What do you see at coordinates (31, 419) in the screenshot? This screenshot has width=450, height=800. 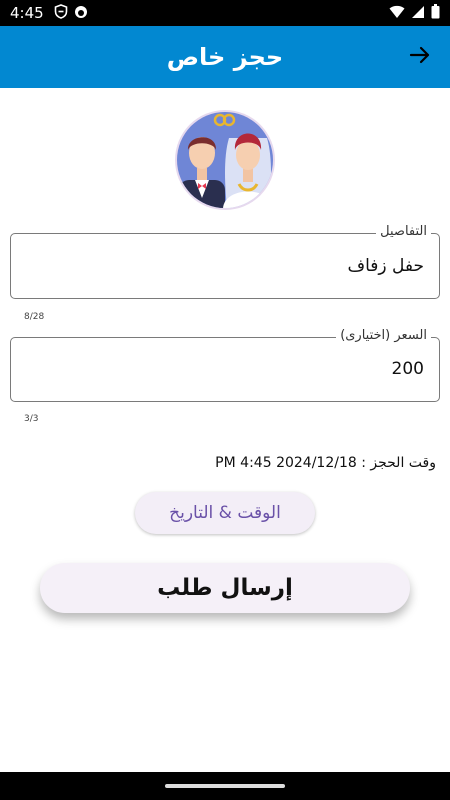 I see `price-counter: 3/3` at bounding box center [31, 419].